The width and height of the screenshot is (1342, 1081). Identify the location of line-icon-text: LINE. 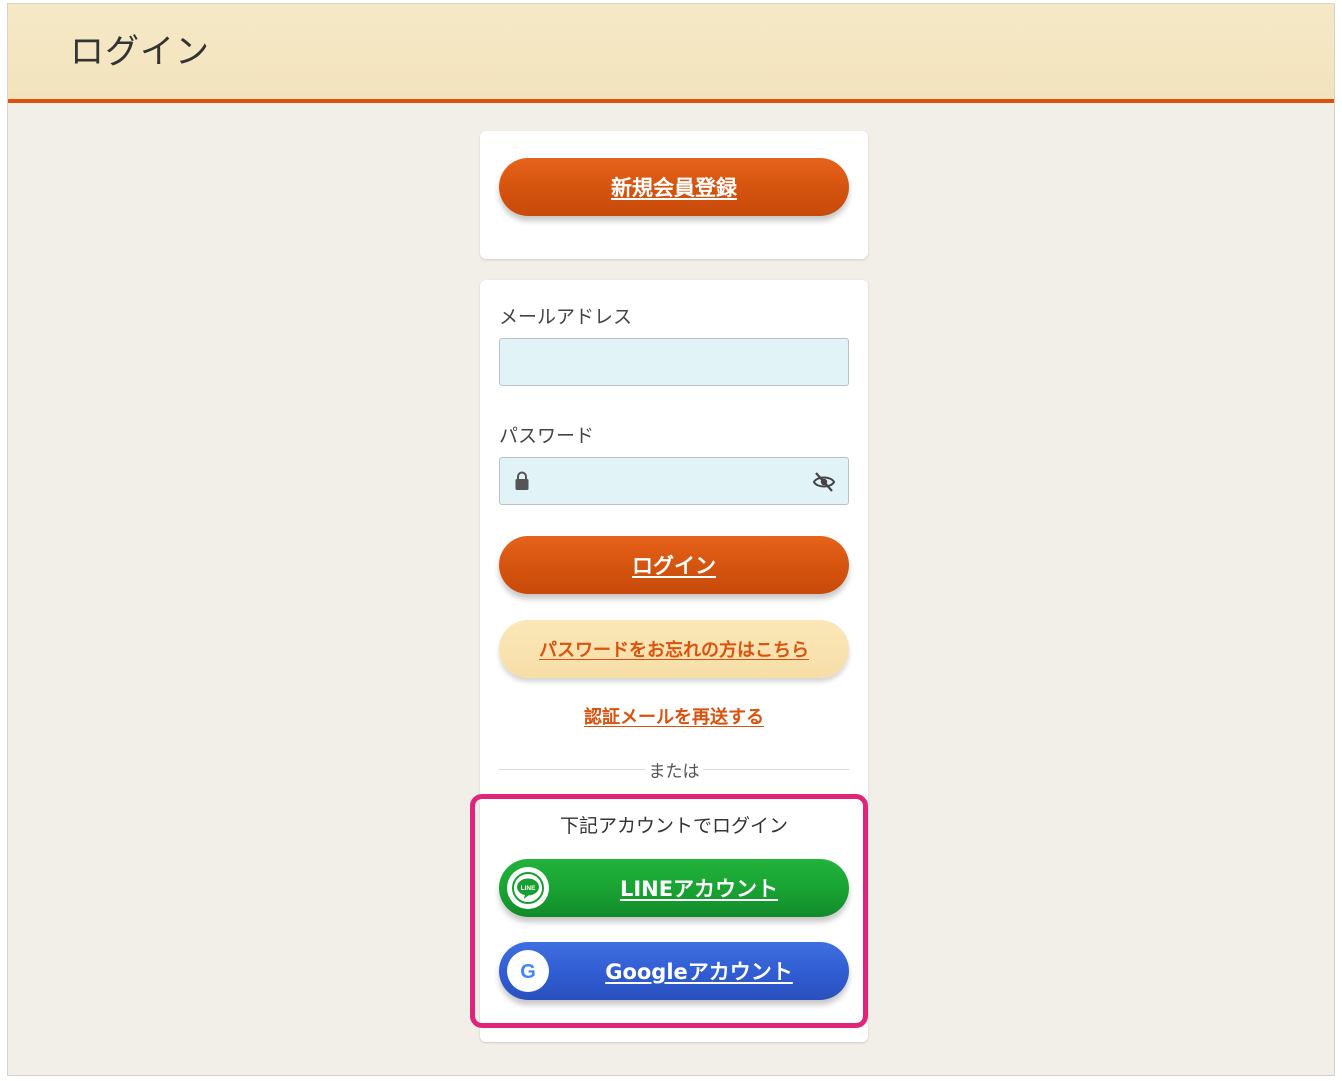
(528, 888).